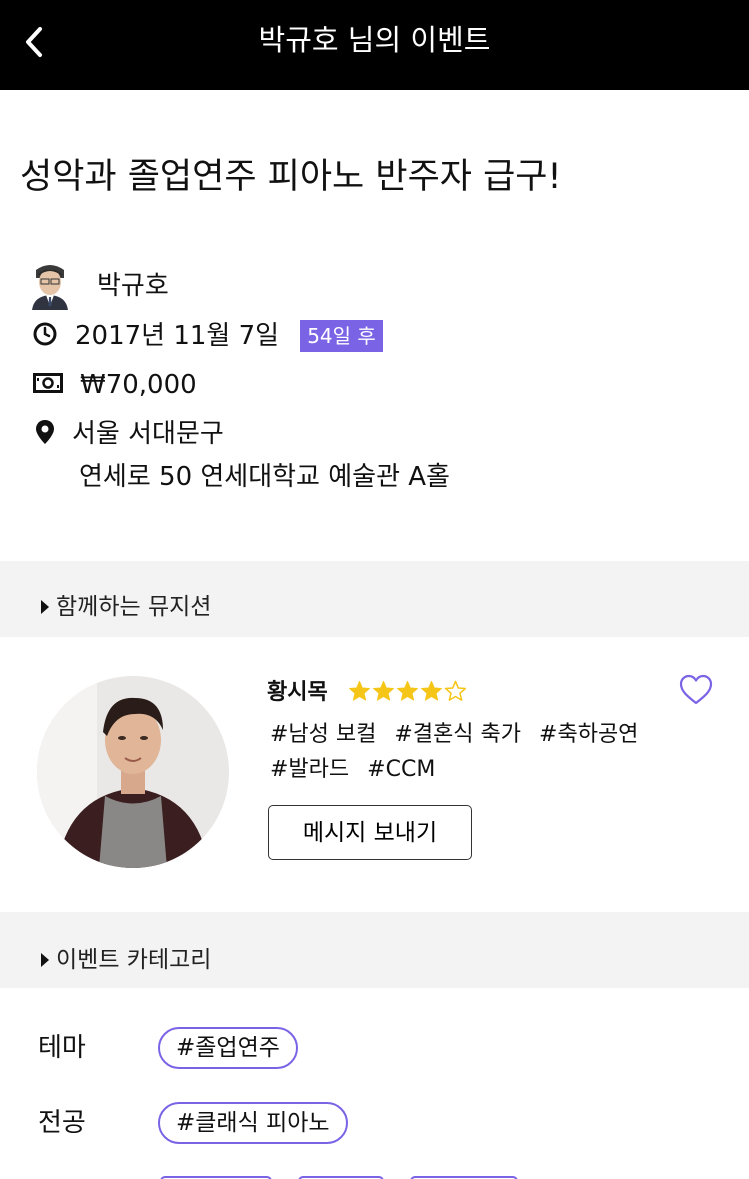 The height and width of the screenshot is (1179, 749). I want to click on category-chip-major: #클래식 피아노, so click(253, 1123).